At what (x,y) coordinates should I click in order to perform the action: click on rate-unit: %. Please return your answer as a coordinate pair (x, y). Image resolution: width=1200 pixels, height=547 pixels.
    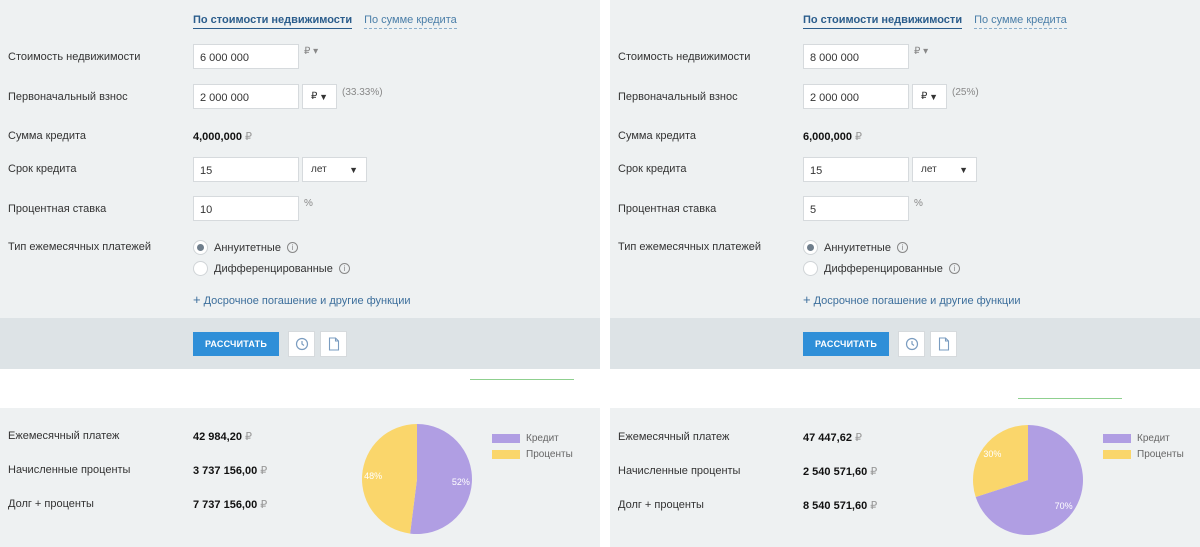
    Looking at the image, I should click on (308, 203).